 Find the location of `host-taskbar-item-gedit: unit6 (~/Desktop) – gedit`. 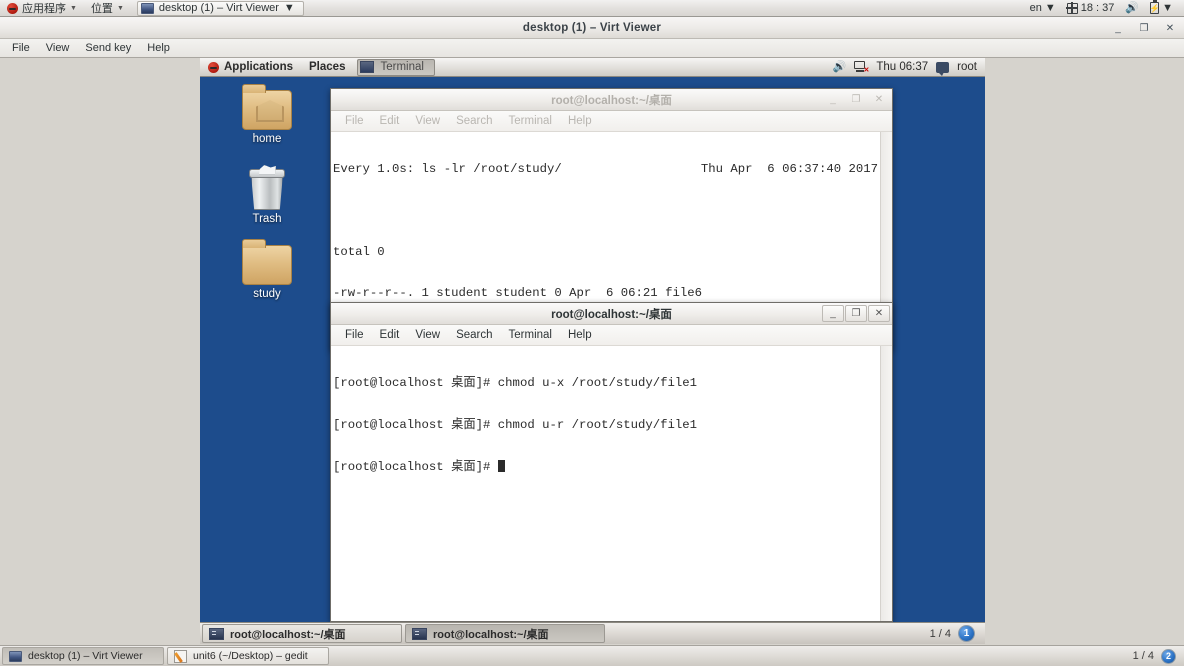

host-taskbar-item-gedit: unit6 (~/Desktop) – gedit is located at coordinates (248, 656).